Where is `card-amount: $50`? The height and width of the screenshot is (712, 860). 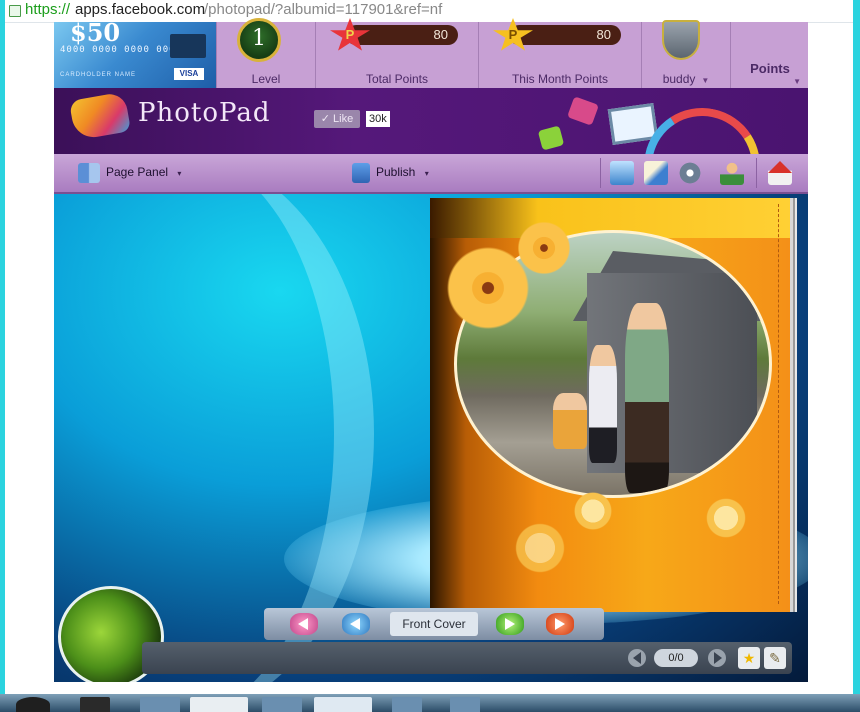
card-amount: $50 is located at coordinates (95, 34).